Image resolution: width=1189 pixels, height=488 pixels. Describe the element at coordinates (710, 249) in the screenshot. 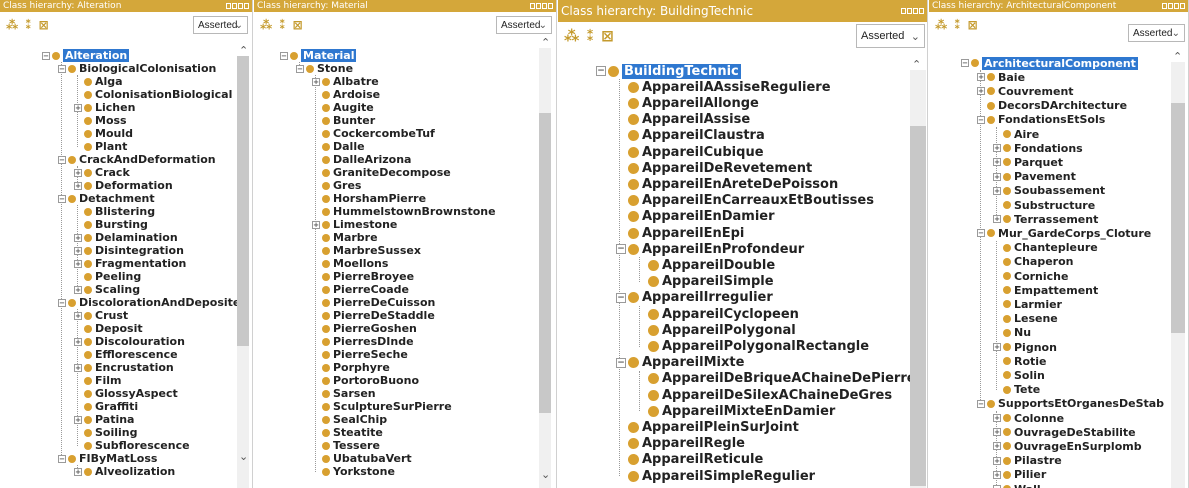

I see `tree-node: − AppareilEnProfondeur` at that location.